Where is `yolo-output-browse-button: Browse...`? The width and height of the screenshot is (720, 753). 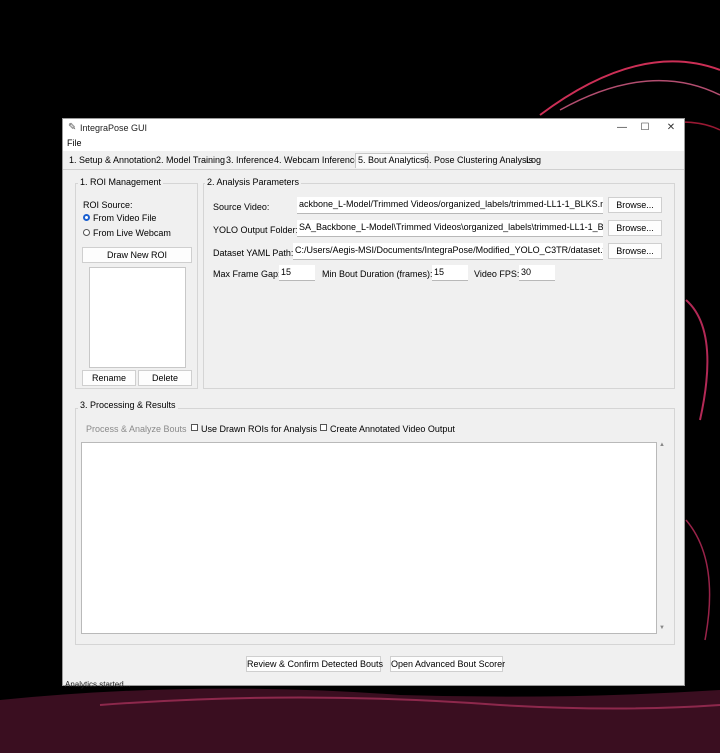
yolo-output-browse-button: Browse... is located at coordinates (635, 228).